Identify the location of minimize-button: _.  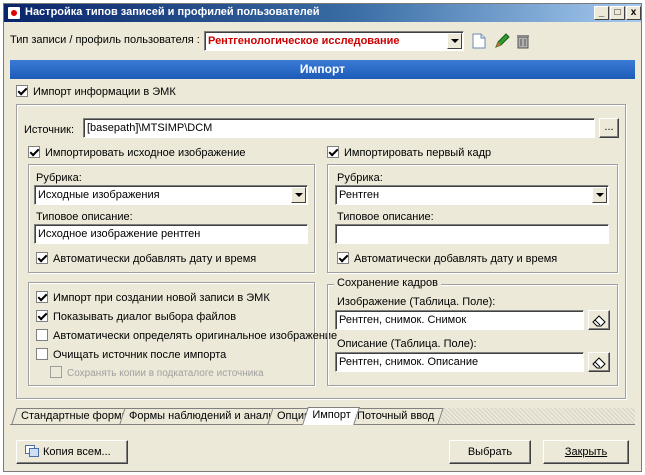
(601, 13).